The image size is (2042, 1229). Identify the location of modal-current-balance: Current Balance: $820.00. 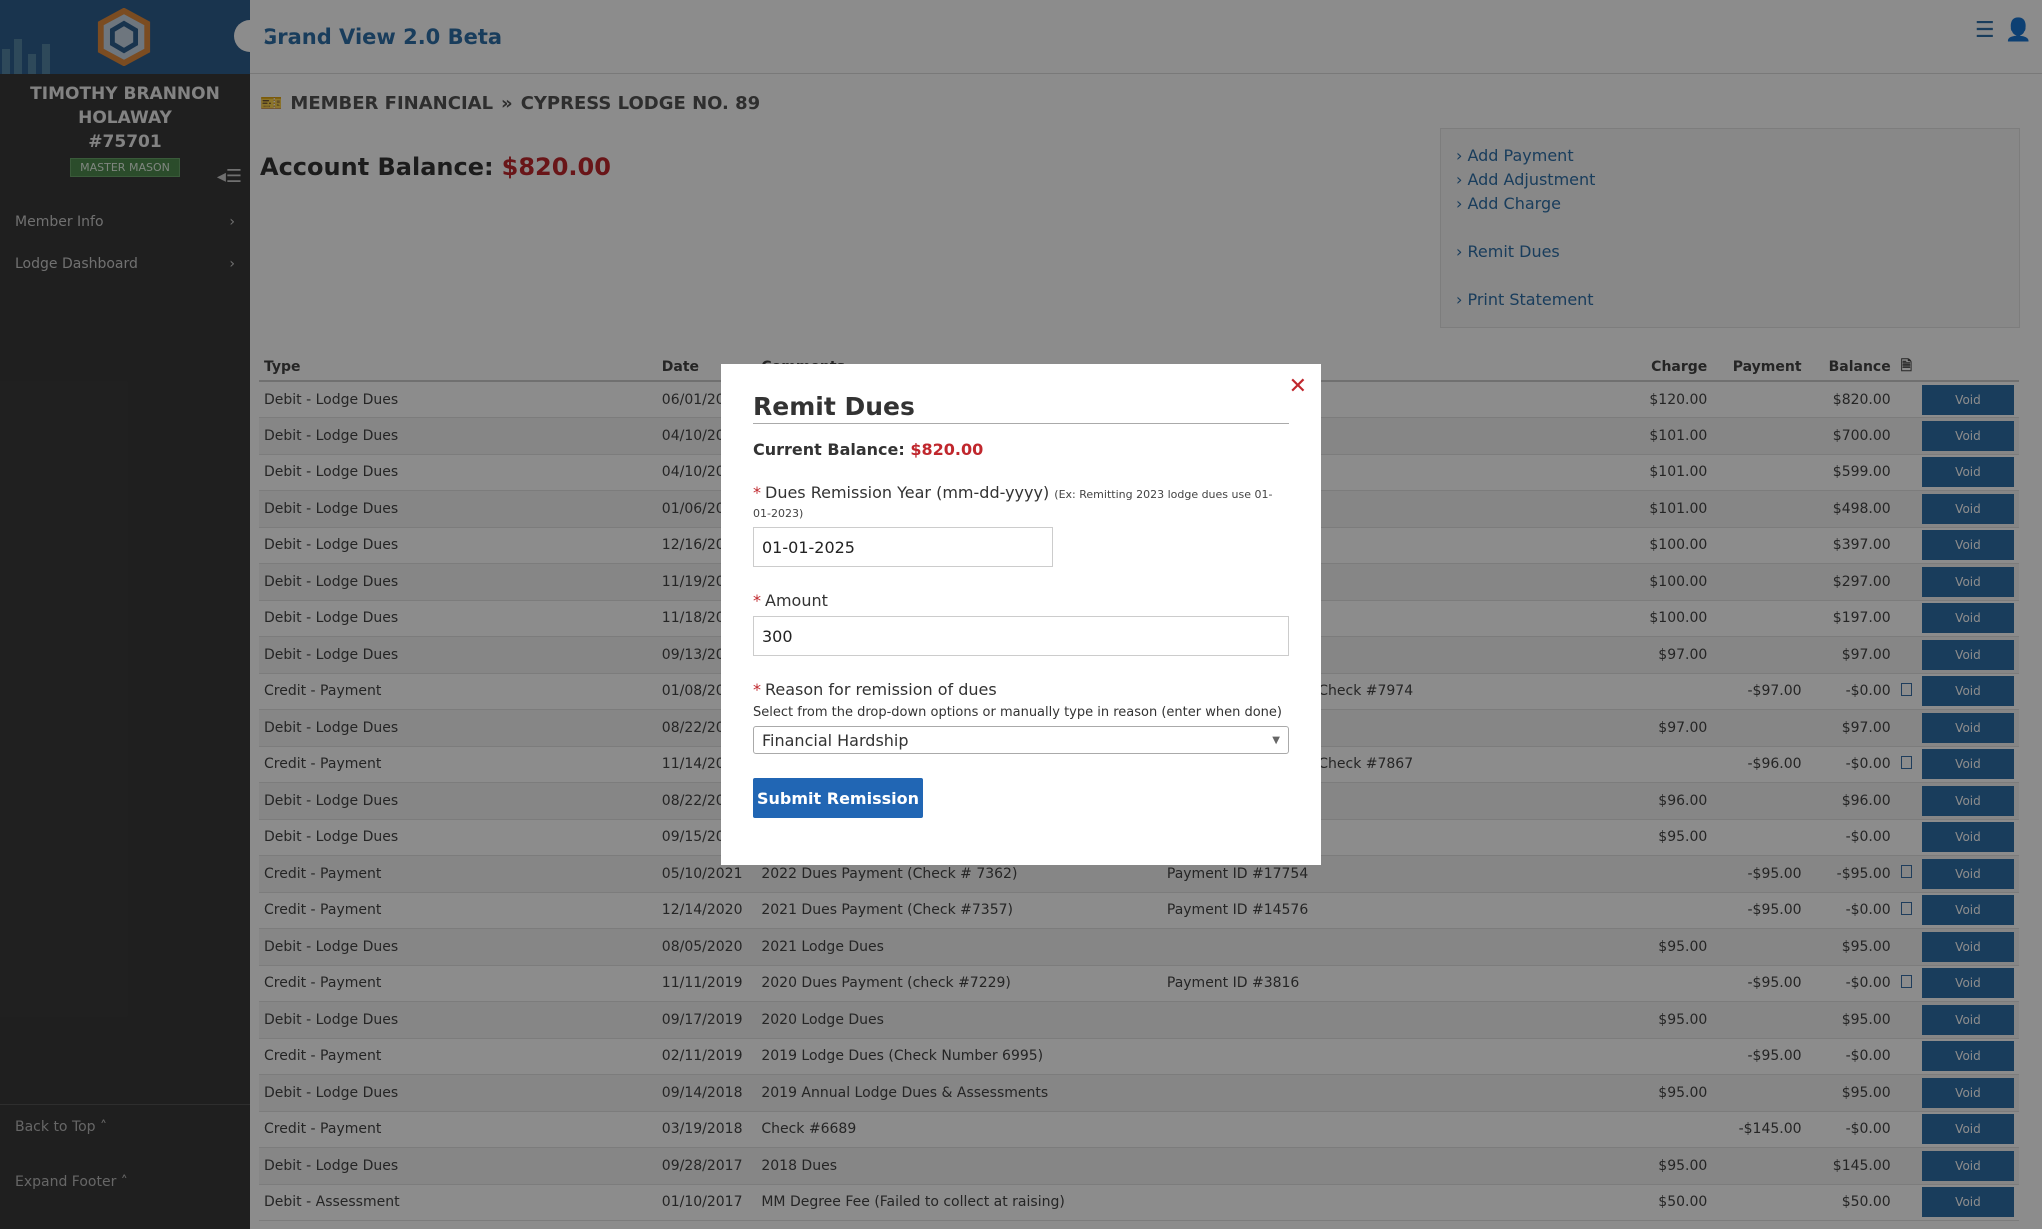
(1021, 449).